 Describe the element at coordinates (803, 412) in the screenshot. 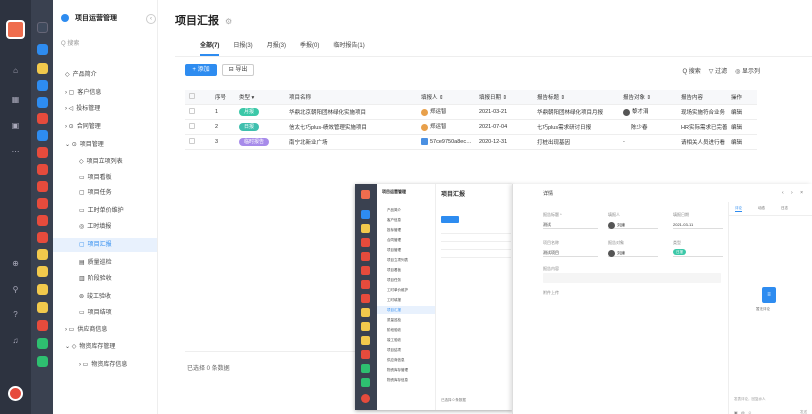

I see `send-button: 发送` at that location.